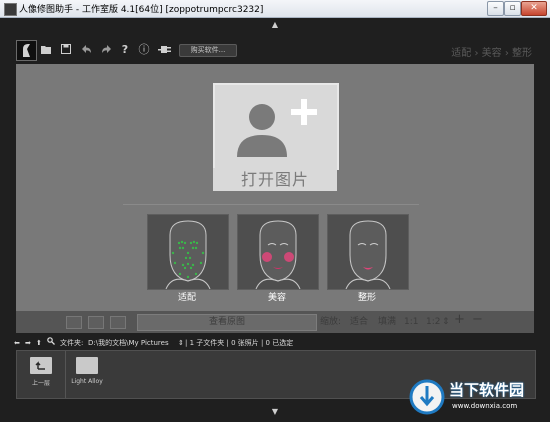 This screenshot has height=422, width=550. I want to click on parent-folder-label: 上一层, so click(40, 383).